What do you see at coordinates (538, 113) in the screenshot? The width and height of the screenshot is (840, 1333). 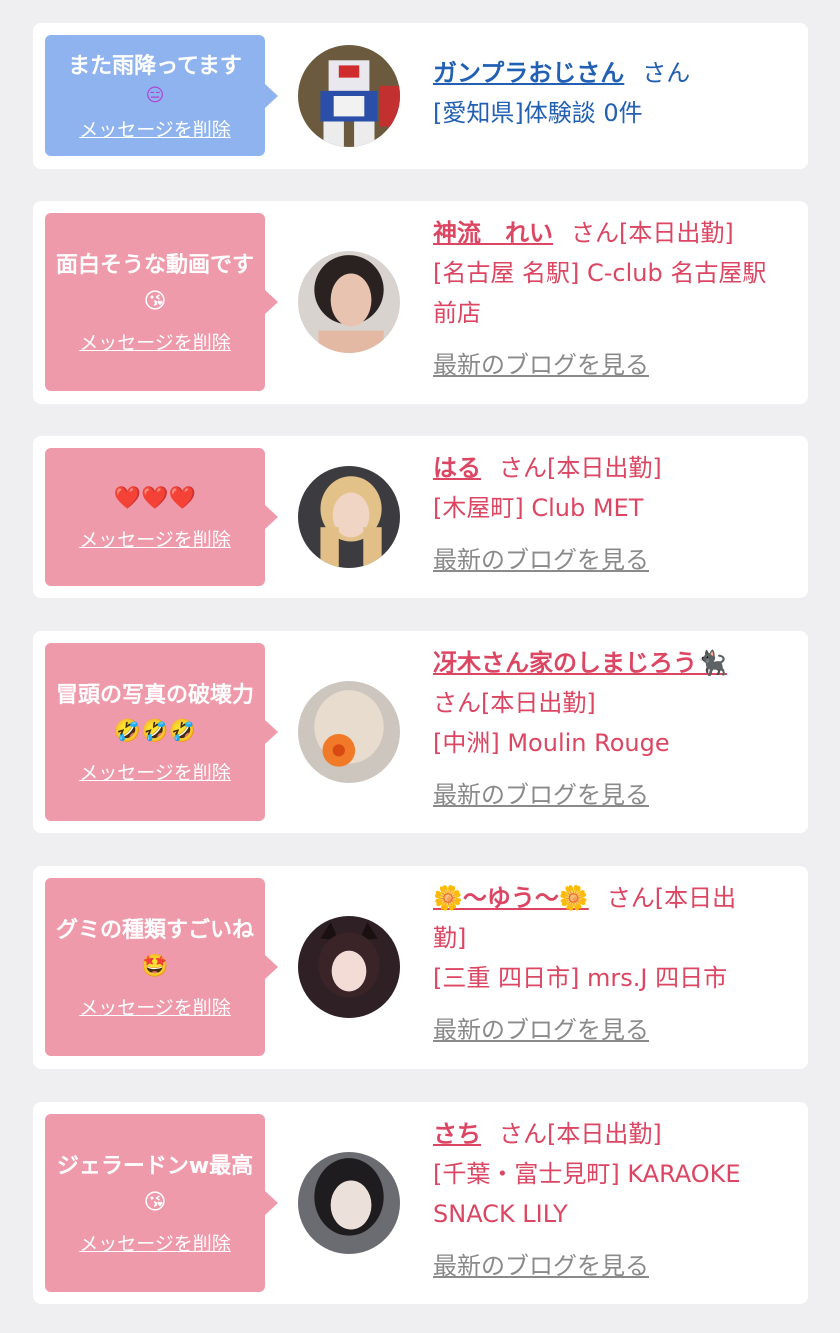 I see `user-location: [愛知県]体験談 0件` at bounding box center [538, 113].